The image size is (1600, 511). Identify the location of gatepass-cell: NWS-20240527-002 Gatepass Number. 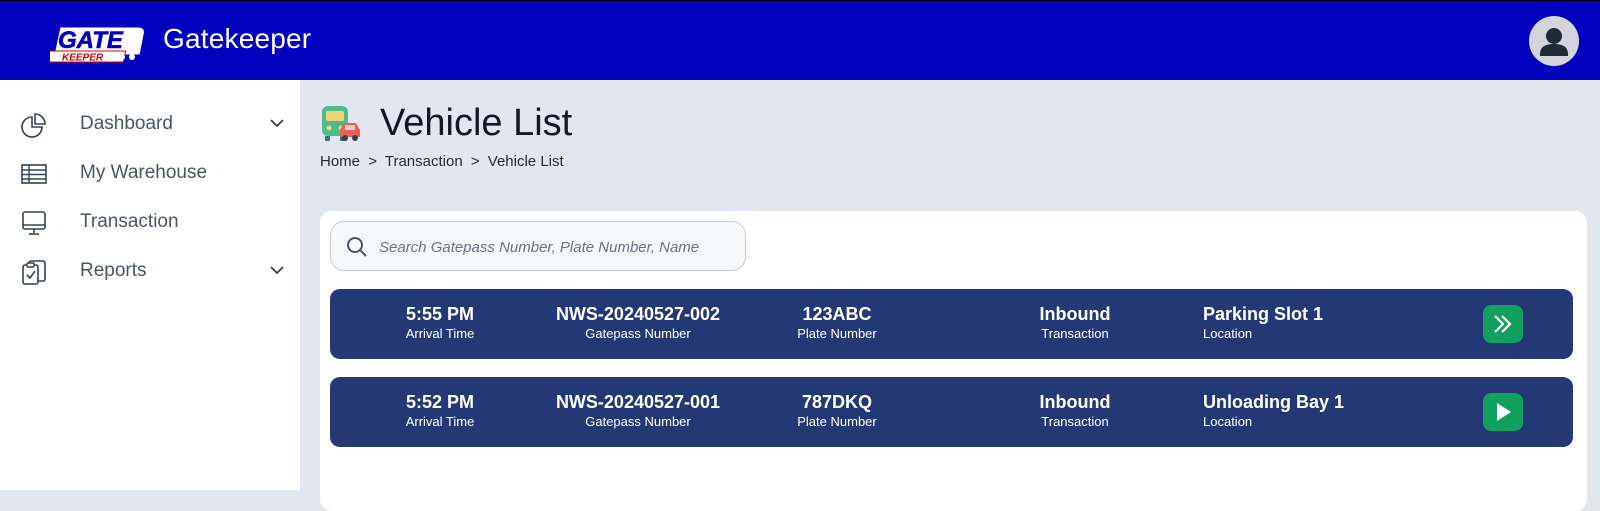
(638, 323).